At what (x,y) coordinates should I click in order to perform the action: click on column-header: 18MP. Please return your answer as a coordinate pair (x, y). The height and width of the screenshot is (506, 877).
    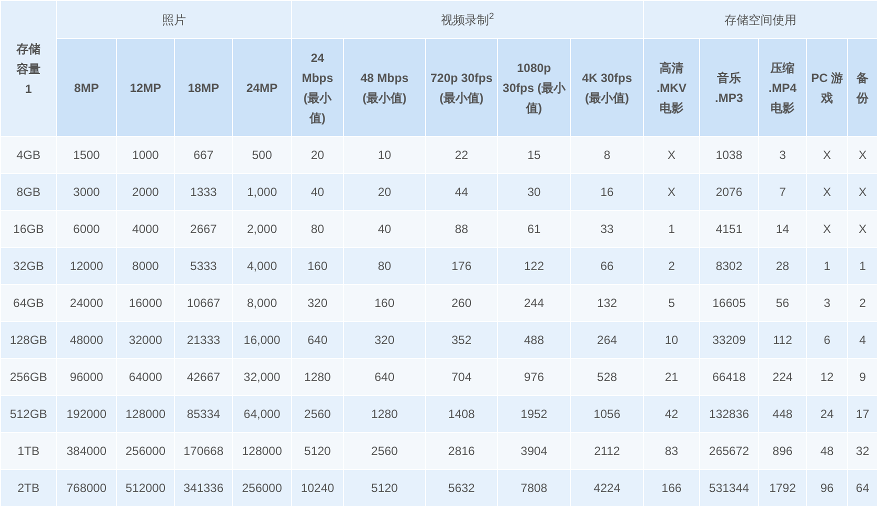
    Looking at the image, I should click on (203, 87).